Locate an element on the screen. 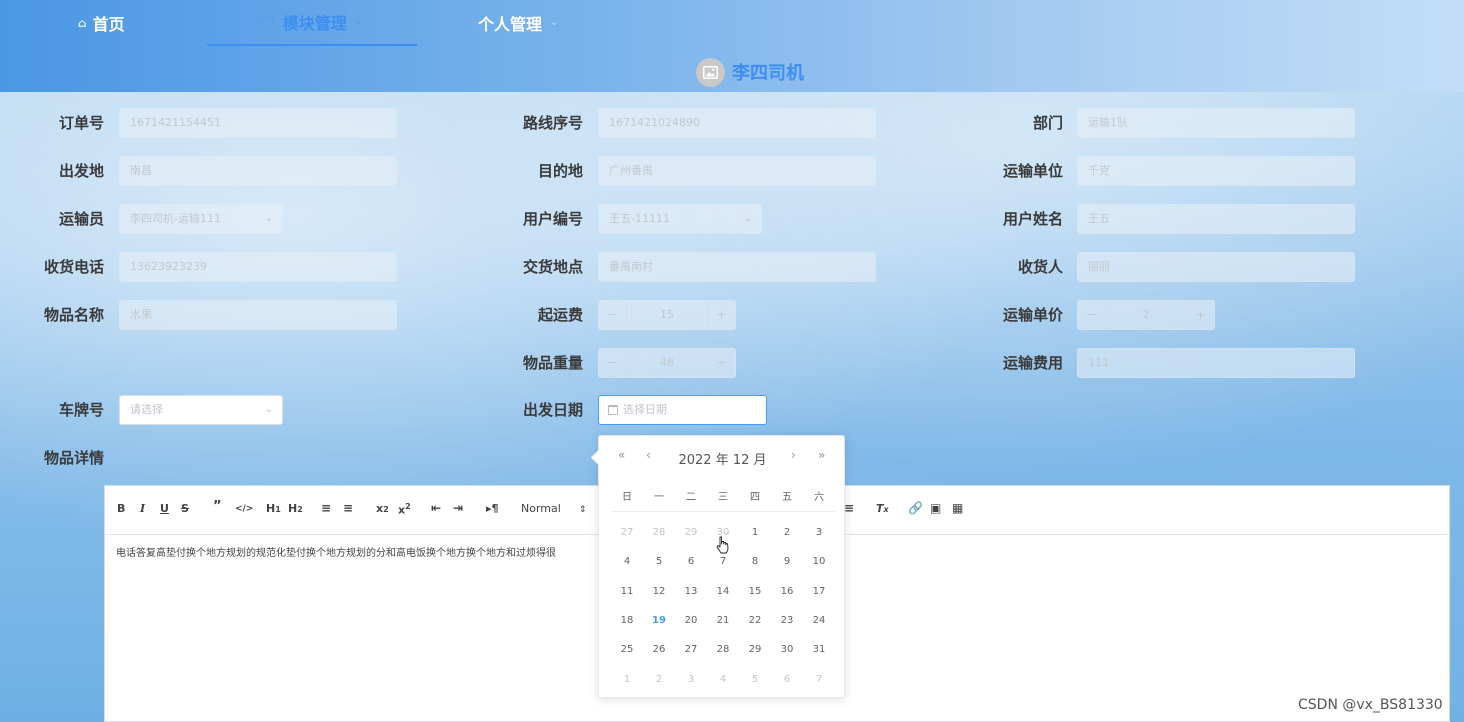 The width and height of the screenshot is (1464, 722). phone-input: 13623923239 is located at coordinates (258, 267).